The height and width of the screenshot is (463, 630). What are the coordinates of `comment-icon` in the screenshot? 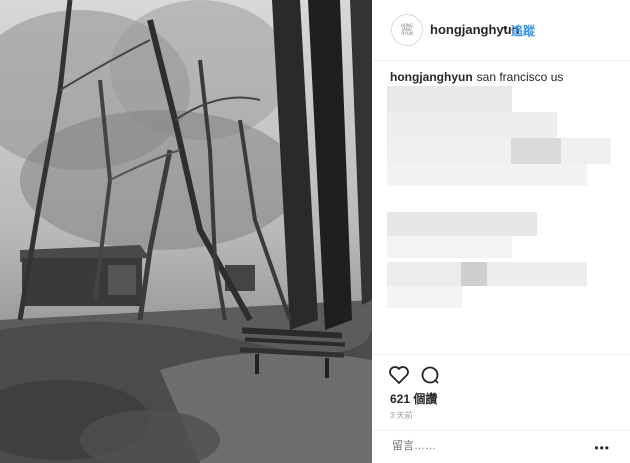 It's located at (430, 375).